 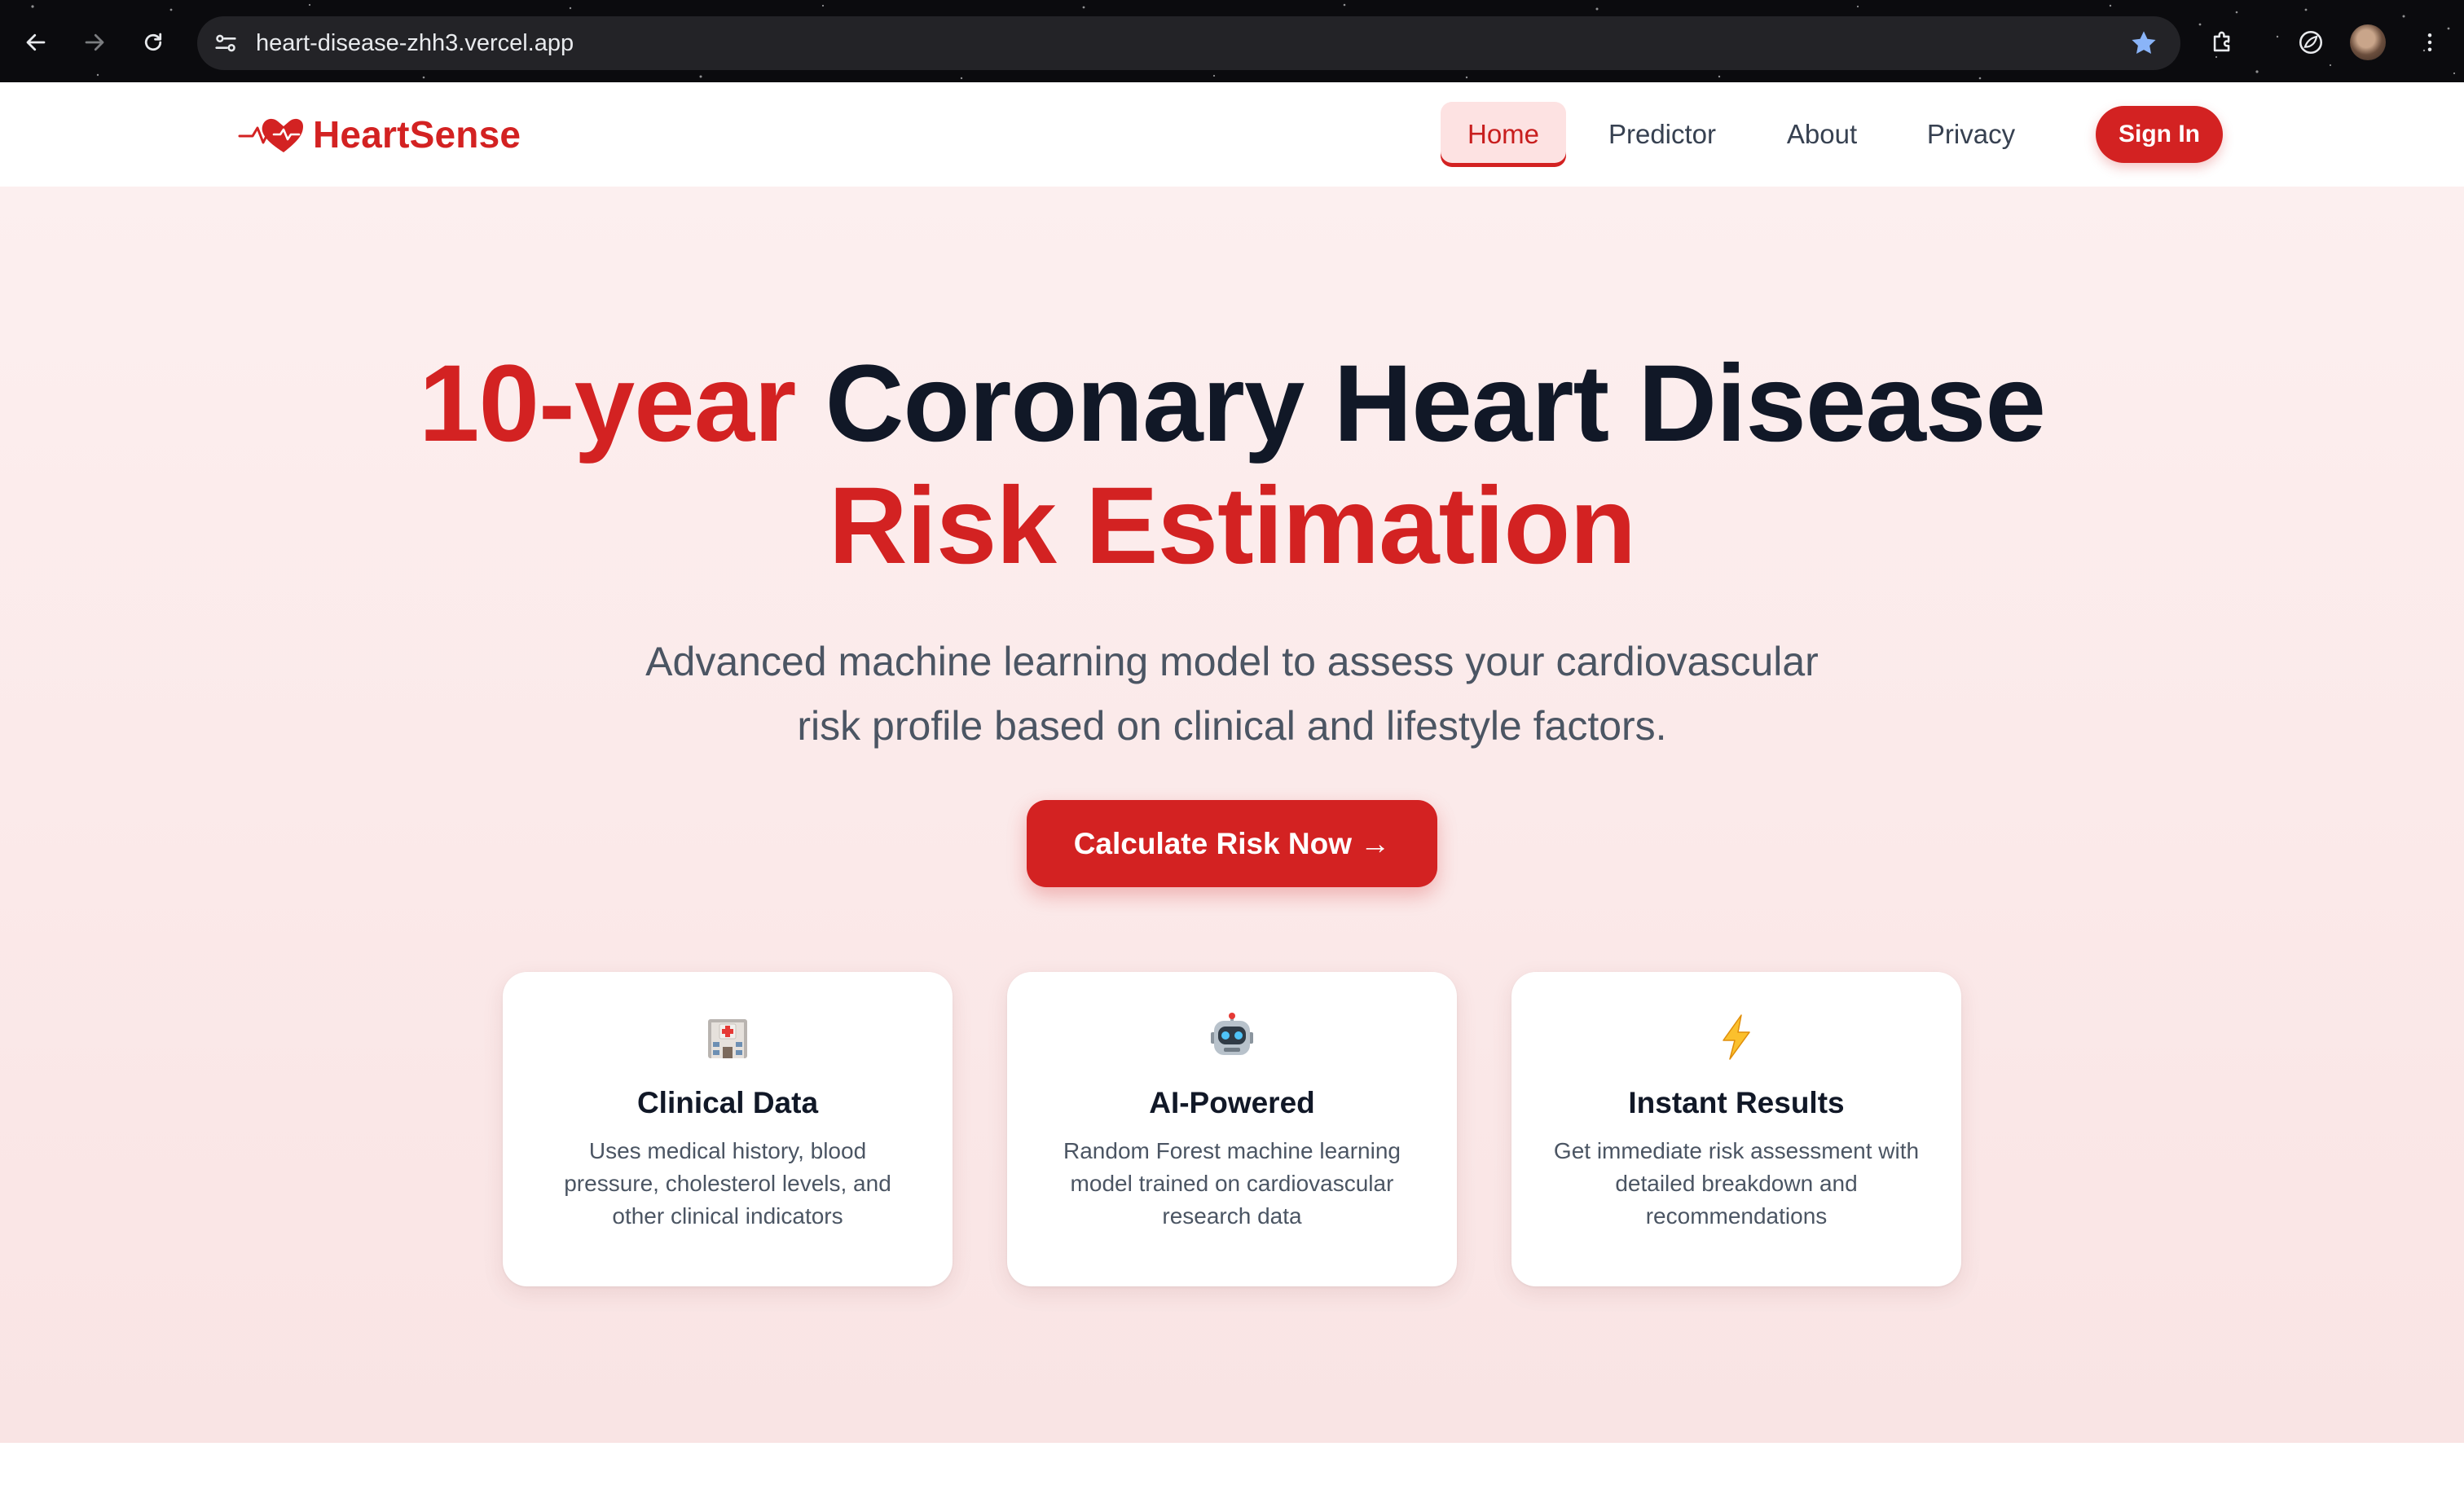 I want to click on extension-leaf-button, so click(x=2310, y=42).